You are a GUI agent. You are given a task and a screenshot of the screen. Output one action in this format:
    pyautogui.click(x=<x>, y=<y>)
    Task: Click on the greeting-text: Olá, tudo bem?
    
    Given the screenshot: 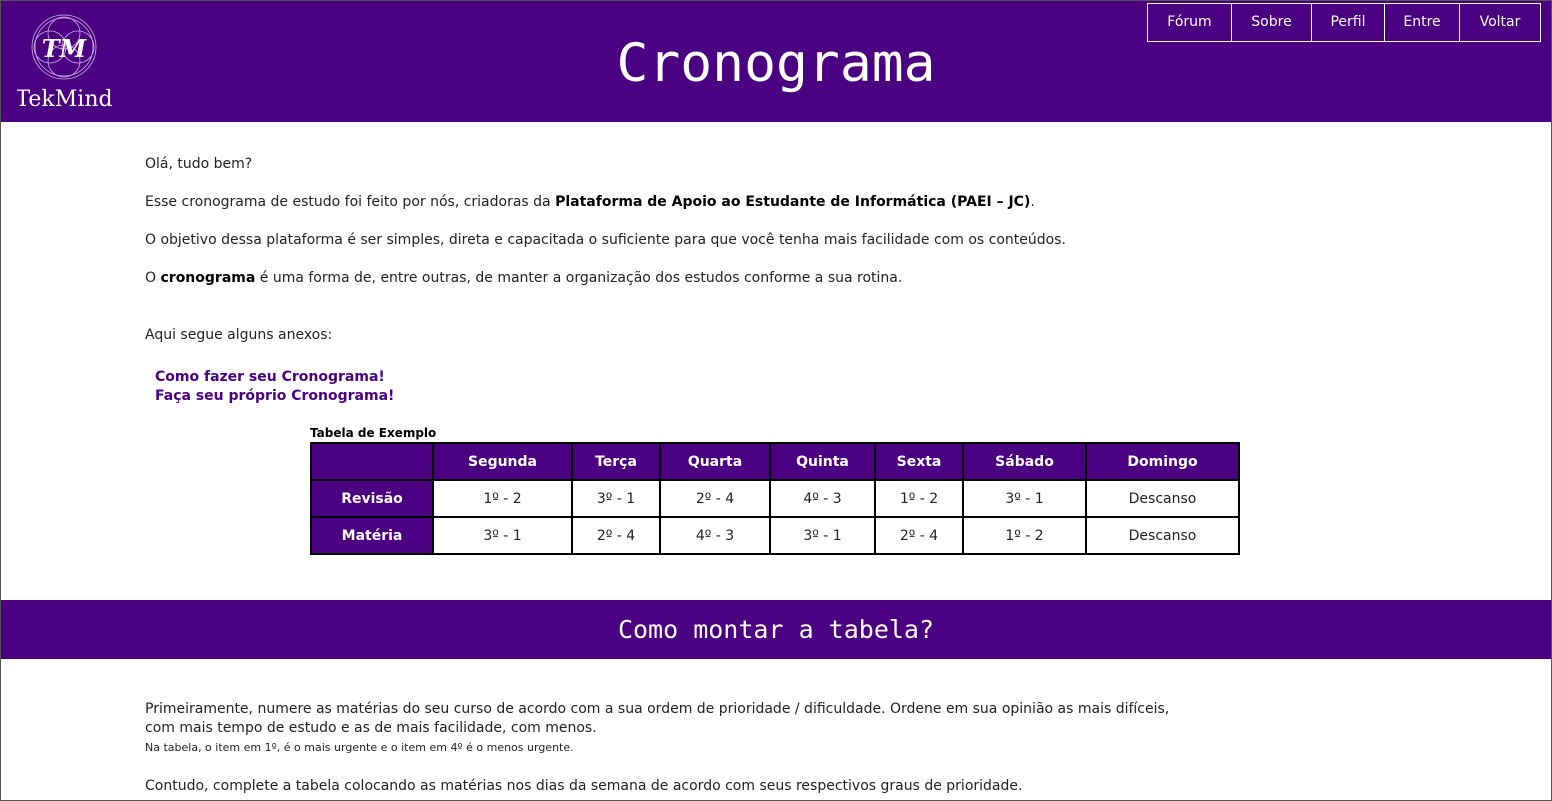 What is the action you would take?
    pyautogui.click(x=199, y=164)
    